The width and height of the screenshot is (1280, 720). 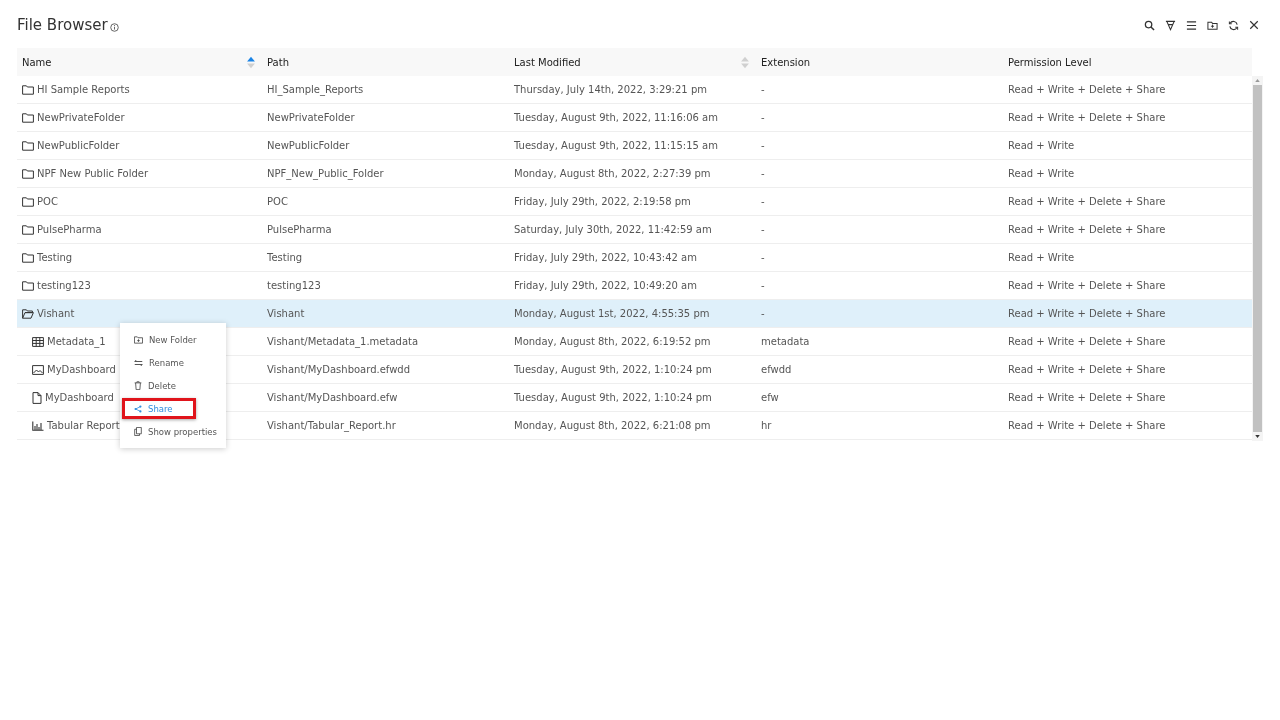 I want to click on table-cell: Monday, August 8th, 2022, 2:27:39 pm, so click(x=612, y=173).